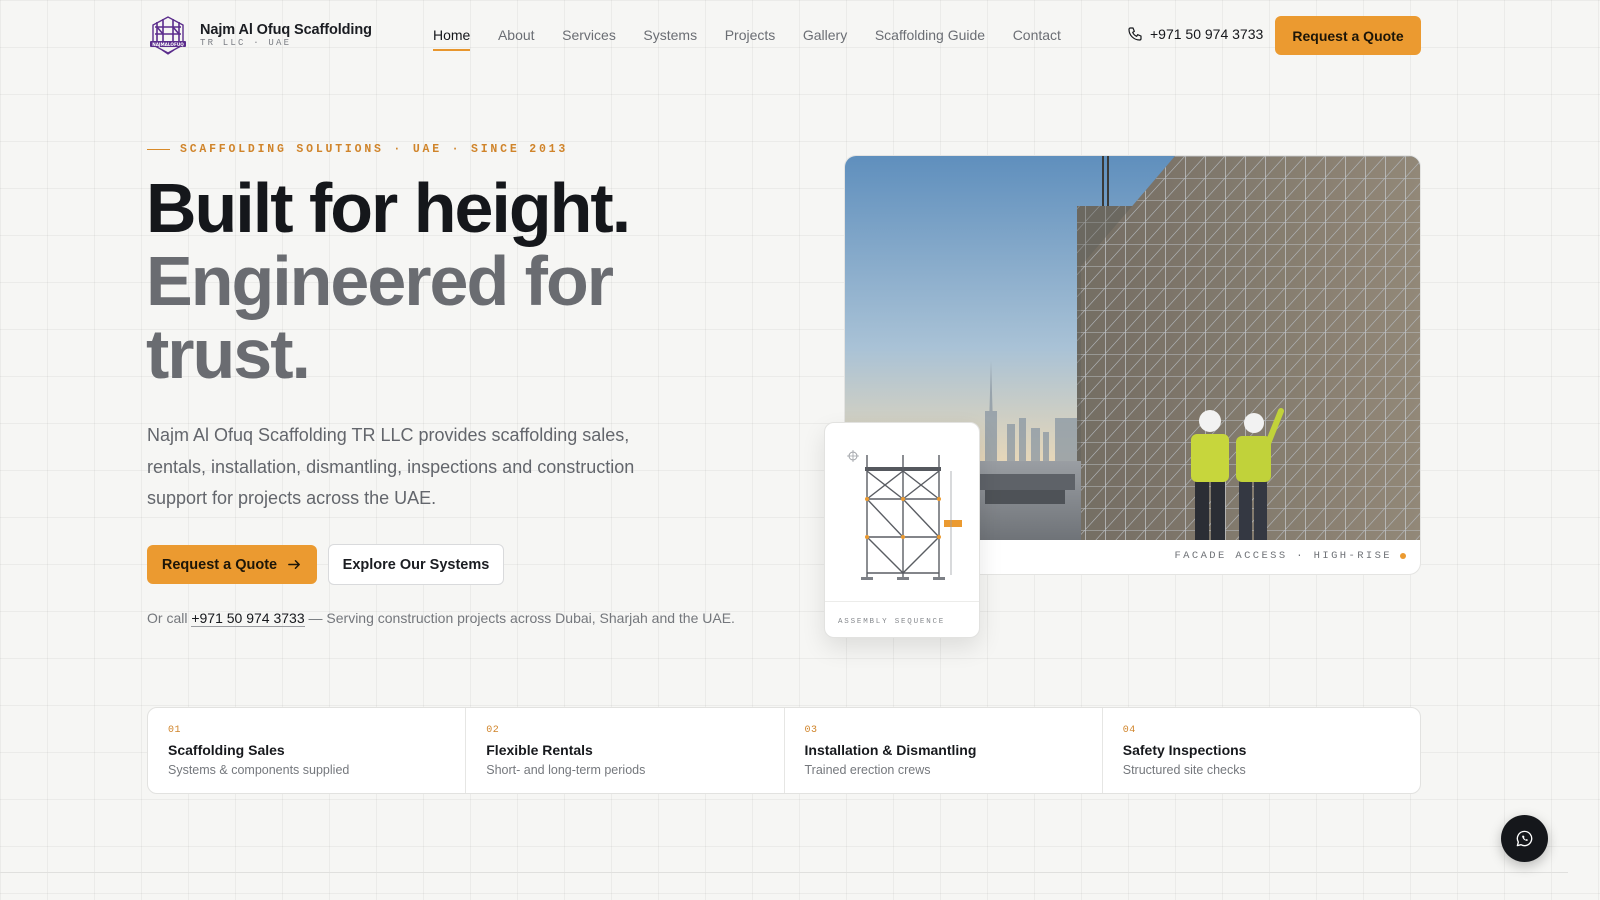 This screenshot has width=1600, height=900. What do you see at coordinates (892, 622) in the screenshot?
I see `diagram-caption: ASSEMBLY SEQUENCE` at bounding box center [892, 622].